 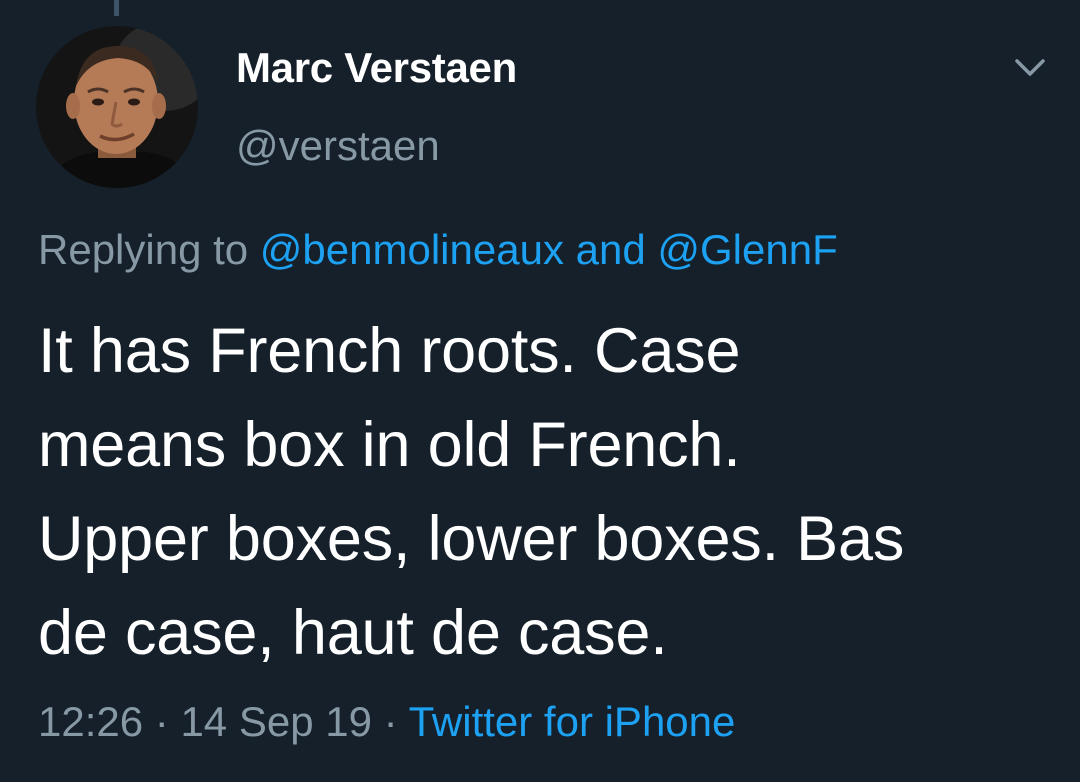 What do you see at coordinates (471, 539) in the screenshot?
I see `tweet-text-line: Upper boxes, lower boxes. Bas` at bounding box center [471, 539].